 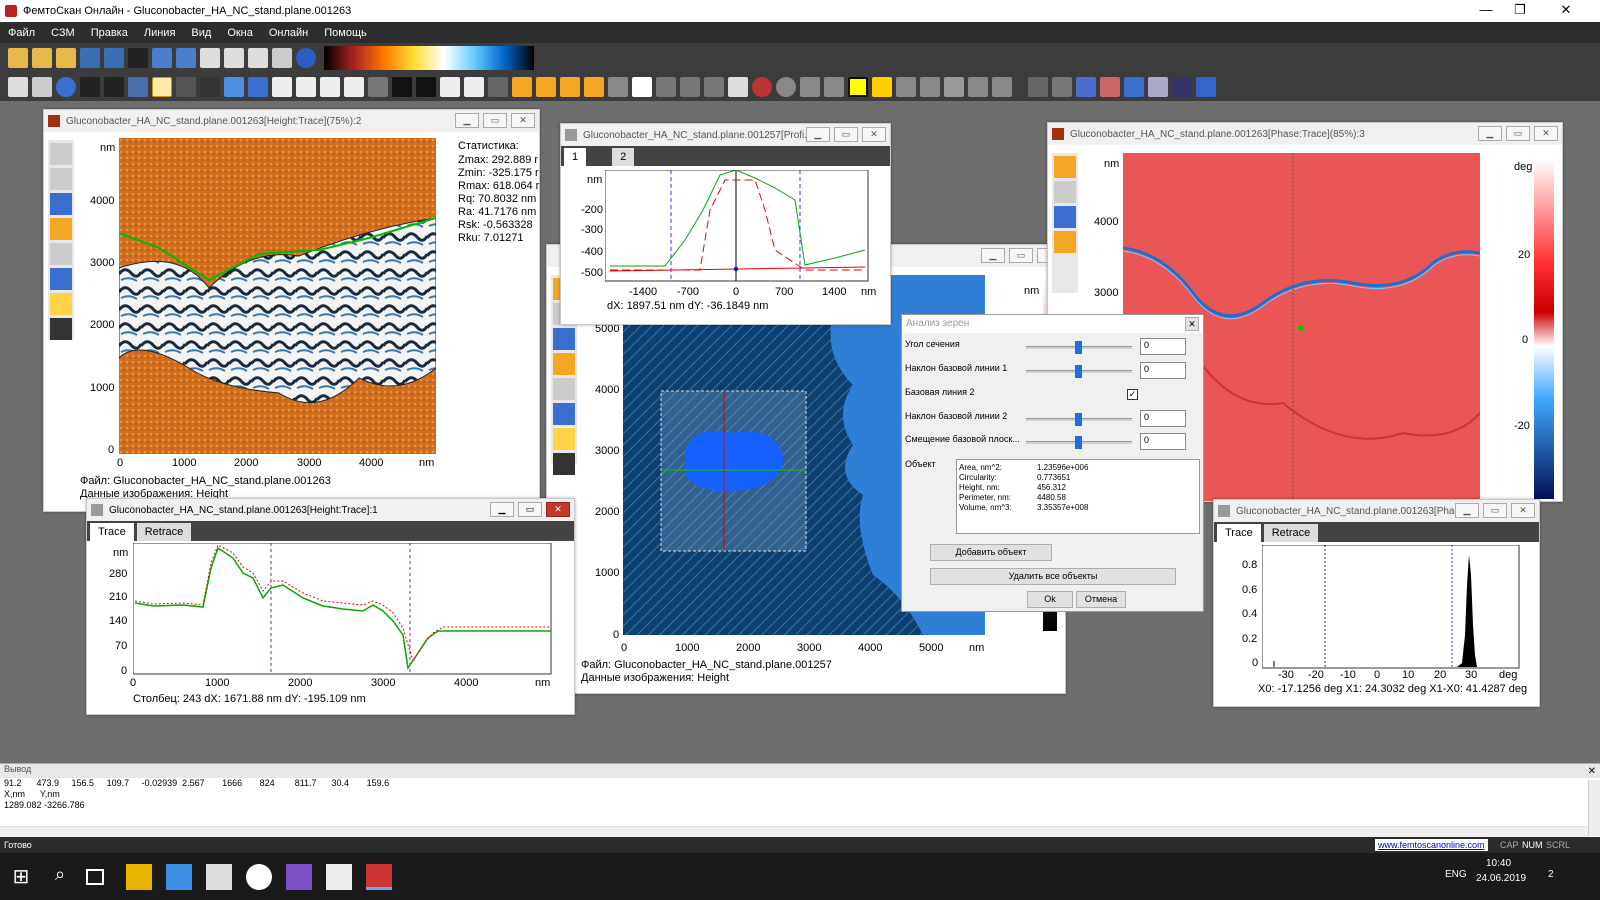 What do you see at coordinates (1065, 167) in the screenshot?
I see `select-tool-icon` at bounding box center [1065, 167].